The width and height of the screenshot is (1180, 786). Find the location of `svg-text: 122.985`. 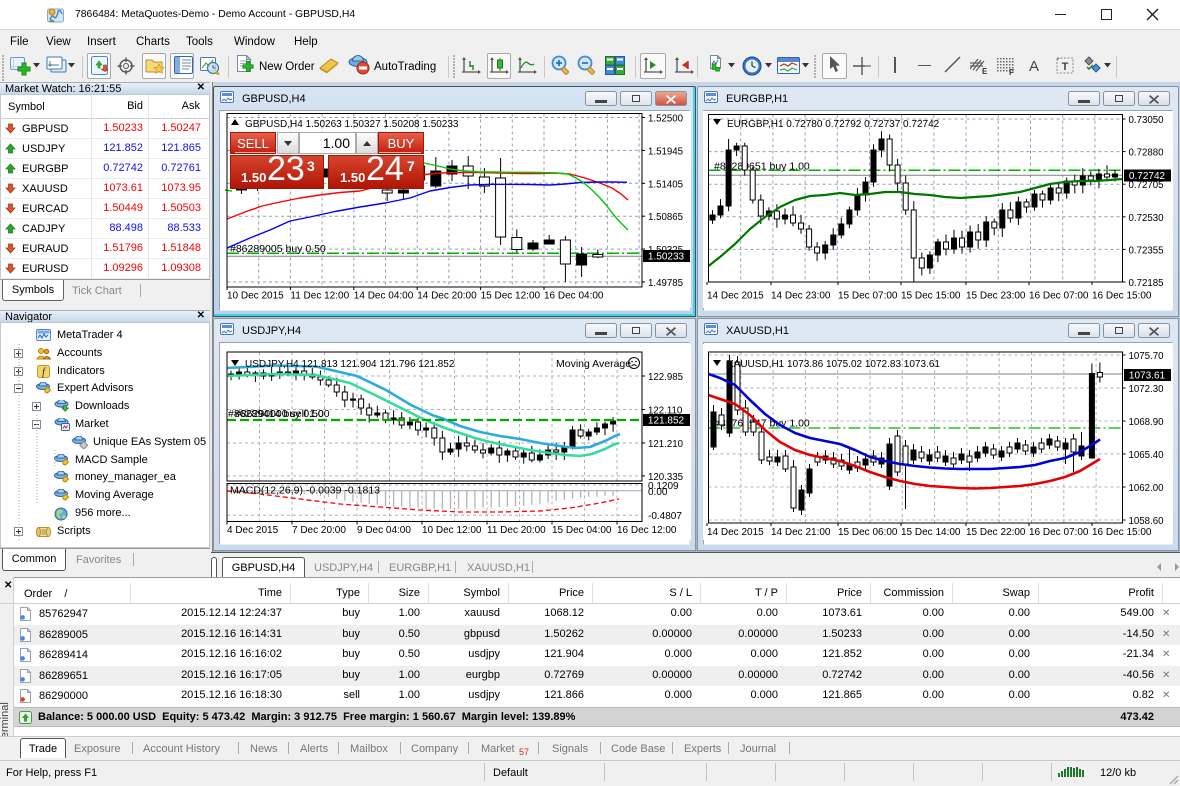

svg-text: 122.985 is located at coordinates (665, 377).